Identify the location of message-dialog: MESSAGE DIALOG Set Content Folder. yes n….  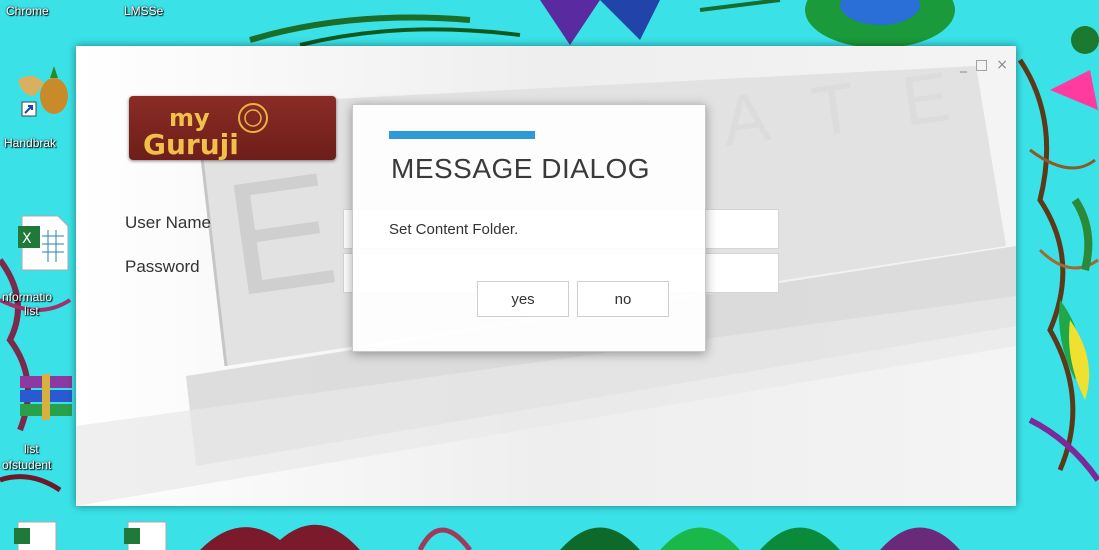
(529, 228).